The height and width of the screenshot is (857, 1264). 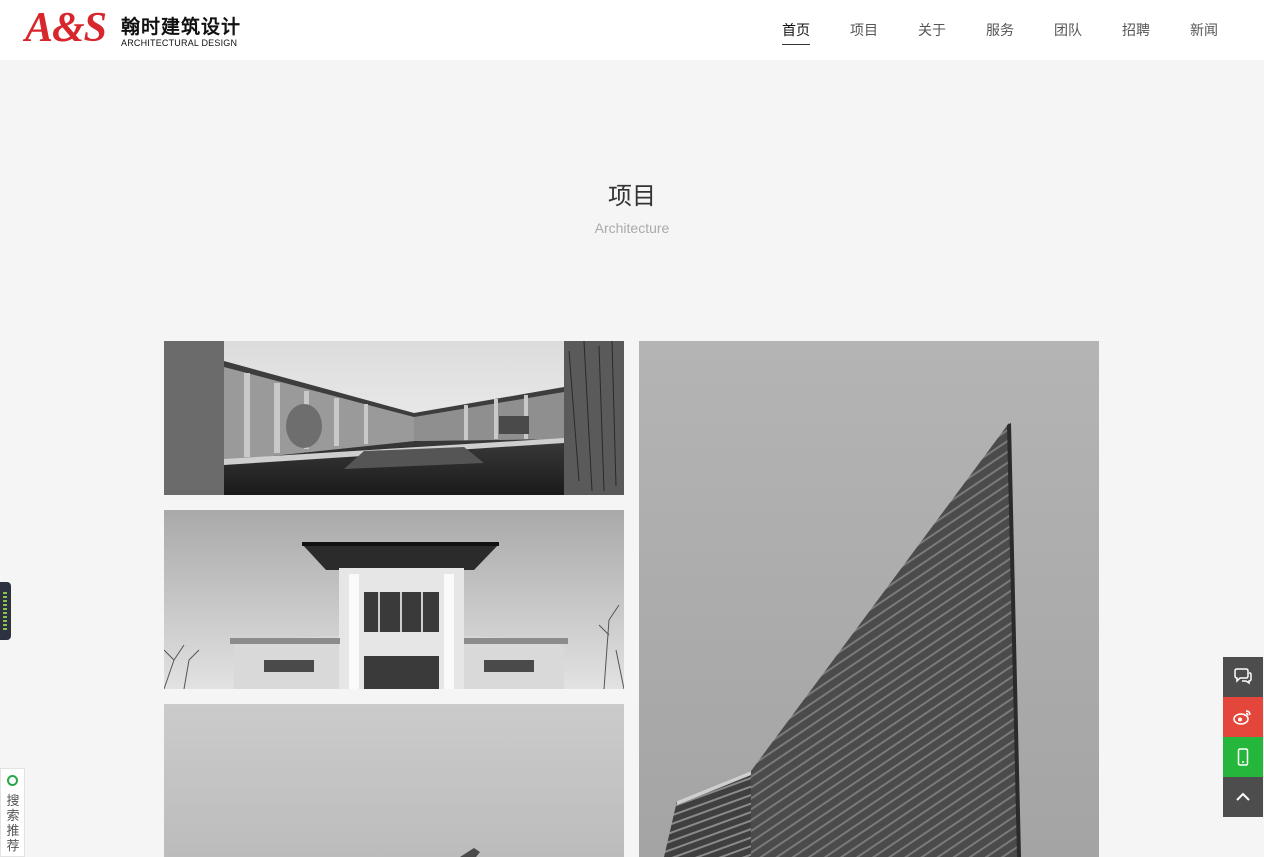 I want to click on project-photo-detail, so click(x=394, y=780).